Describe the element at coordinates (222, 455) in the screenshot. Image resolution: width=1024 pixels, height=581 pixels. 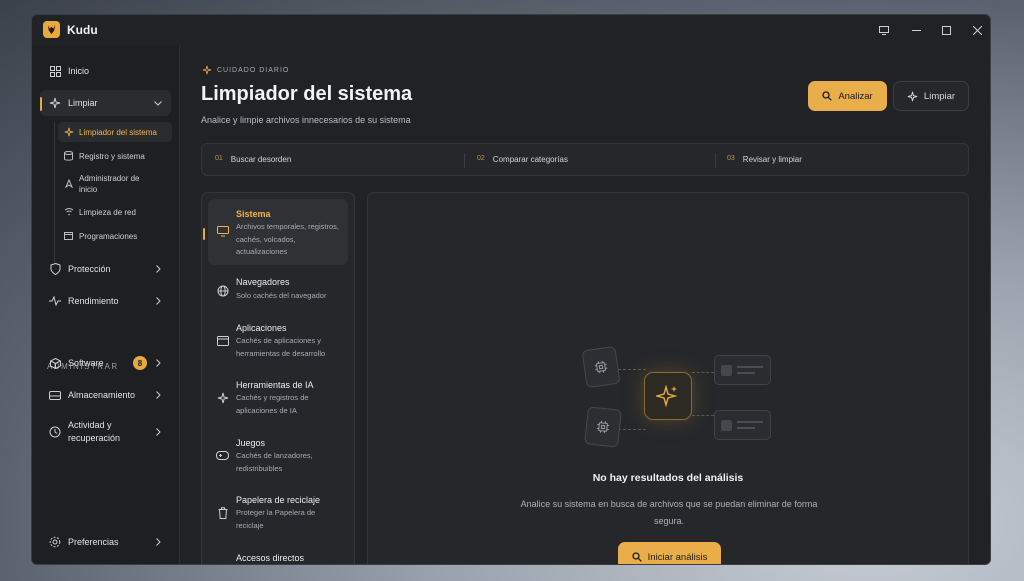
I see `gamepad-icon` at that location.